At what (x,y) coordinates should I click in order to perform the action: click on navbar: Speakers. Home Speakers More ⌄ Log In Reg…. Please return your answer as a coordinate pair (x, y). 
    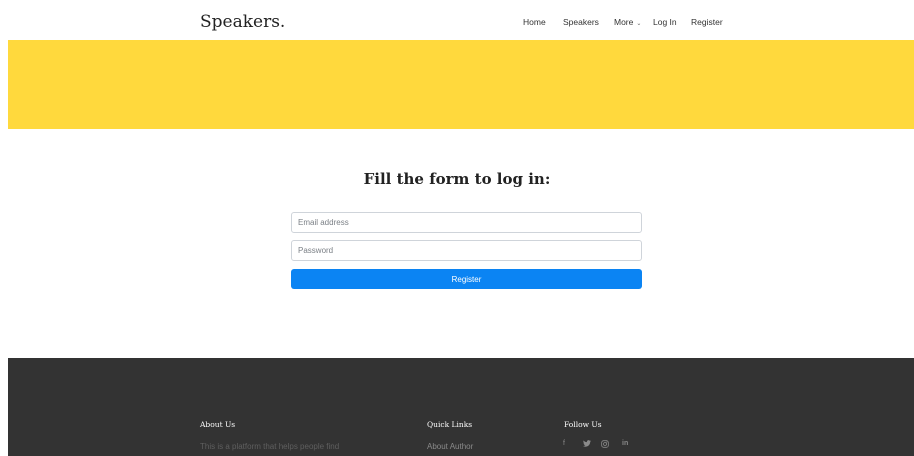
    Looking at the image, I should click on (457, 20).